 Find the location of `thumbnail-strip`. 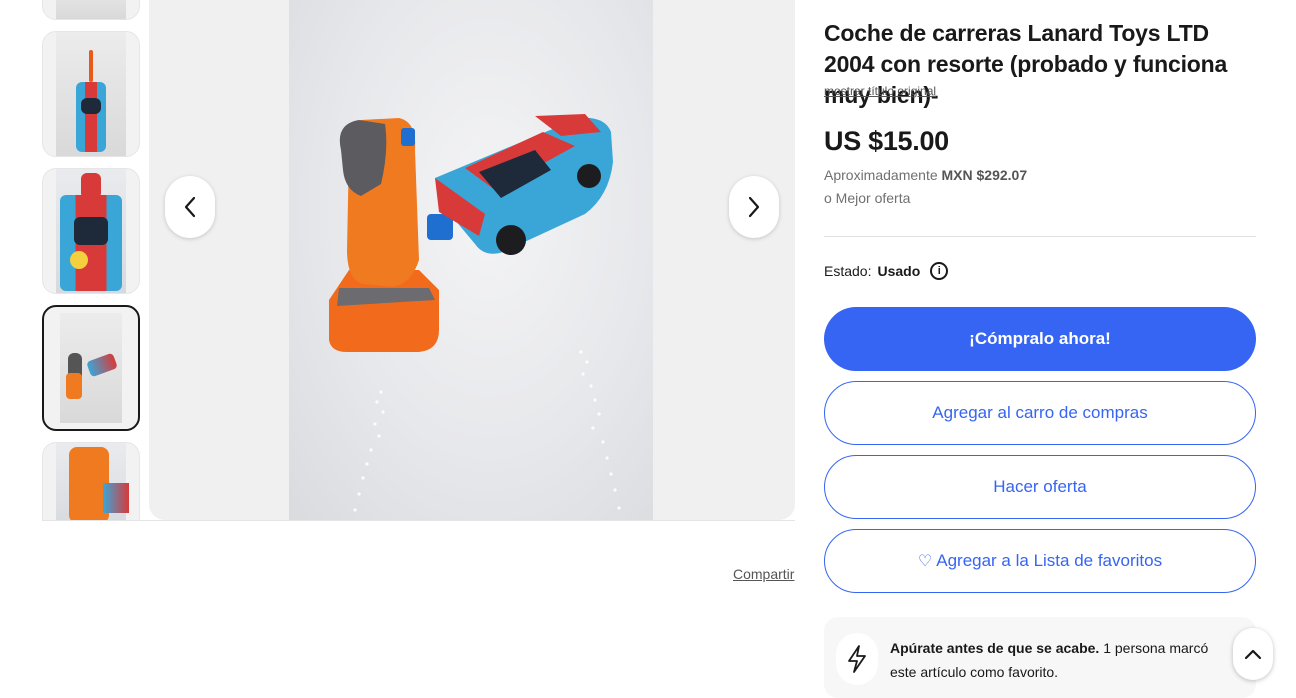

thumbnail-strip is located at coordinates (91, 260).